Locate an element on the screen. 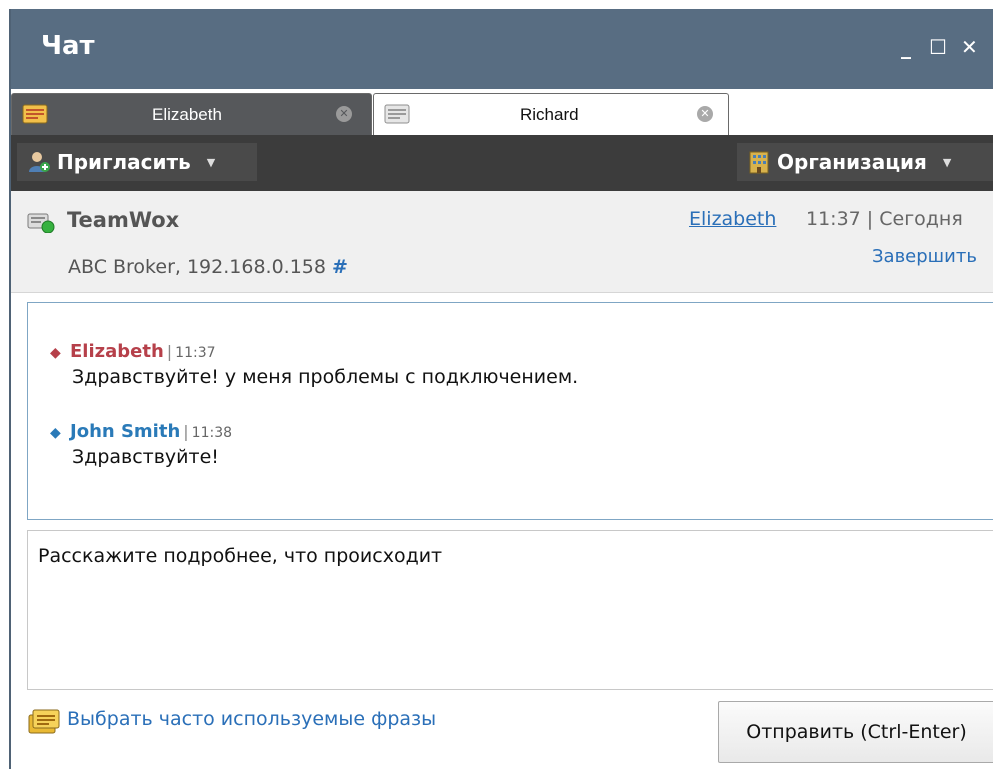 The image size is (993, 769). tab-strip: Elizabeth ✕ Richard ✕ is located at coordinates (502, 112).